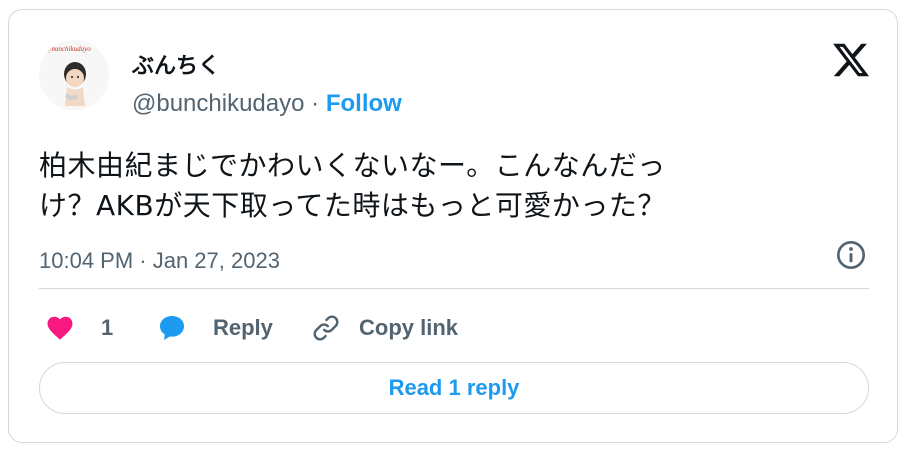  What do you see at coordinates (218, 103) in the screenshot?
I see `handle: @bunchikudayo` at bounding box center [218, 103].